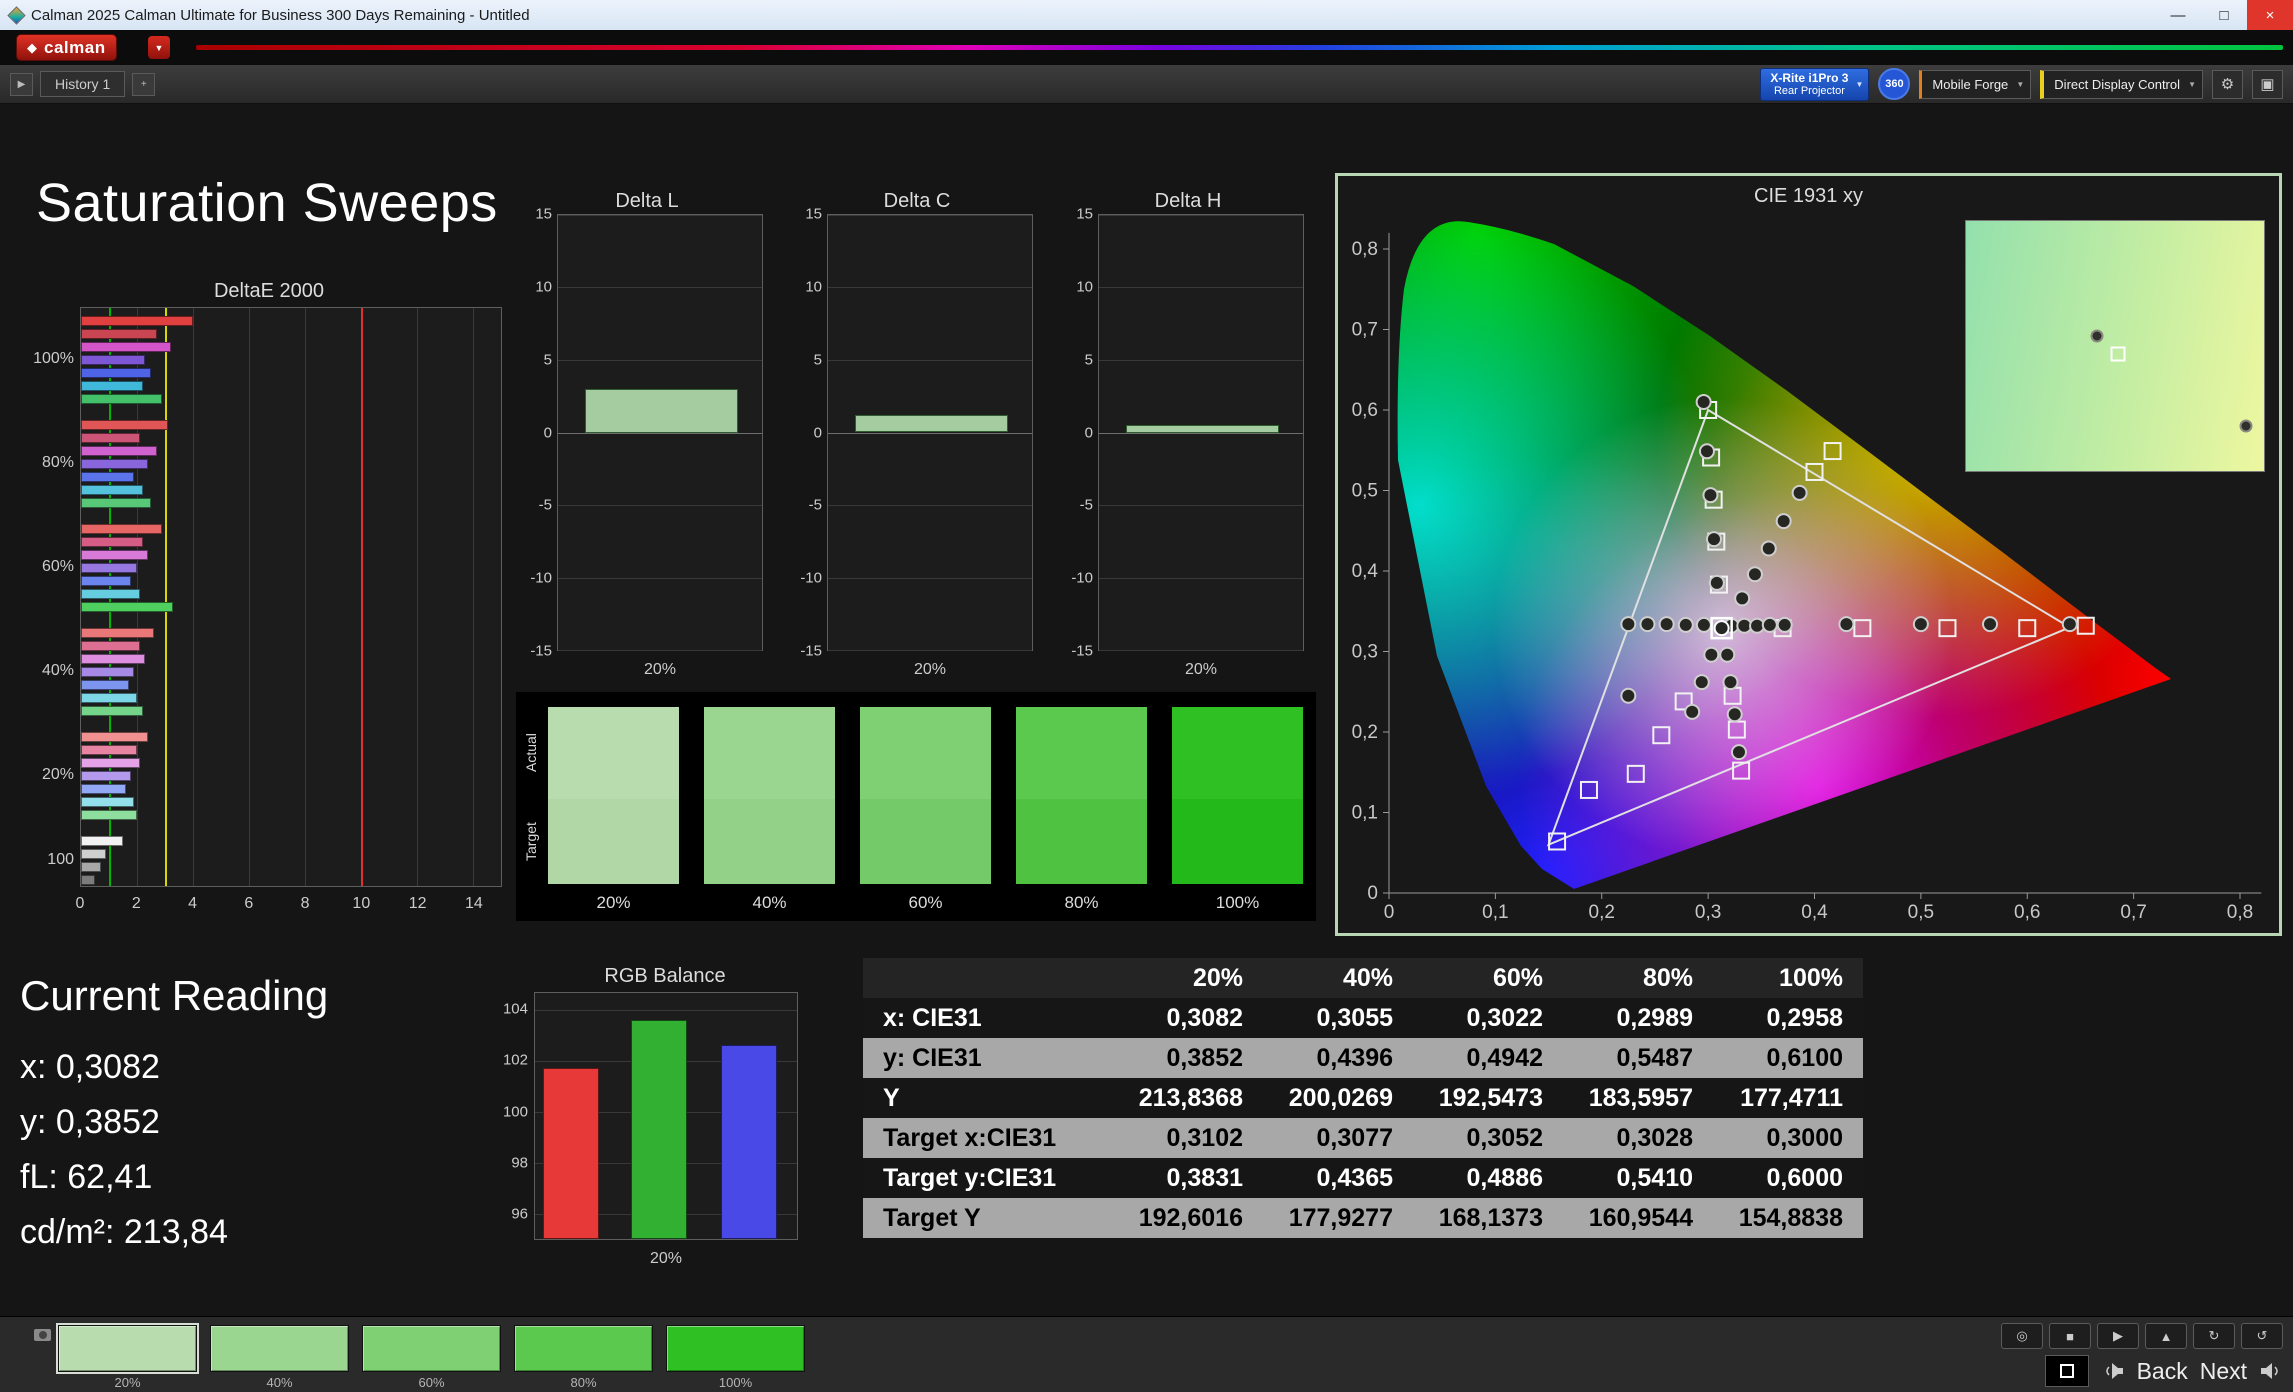 This screenshot has height=1392, width=2293. I want to click on reference-line, so click(166, 597).